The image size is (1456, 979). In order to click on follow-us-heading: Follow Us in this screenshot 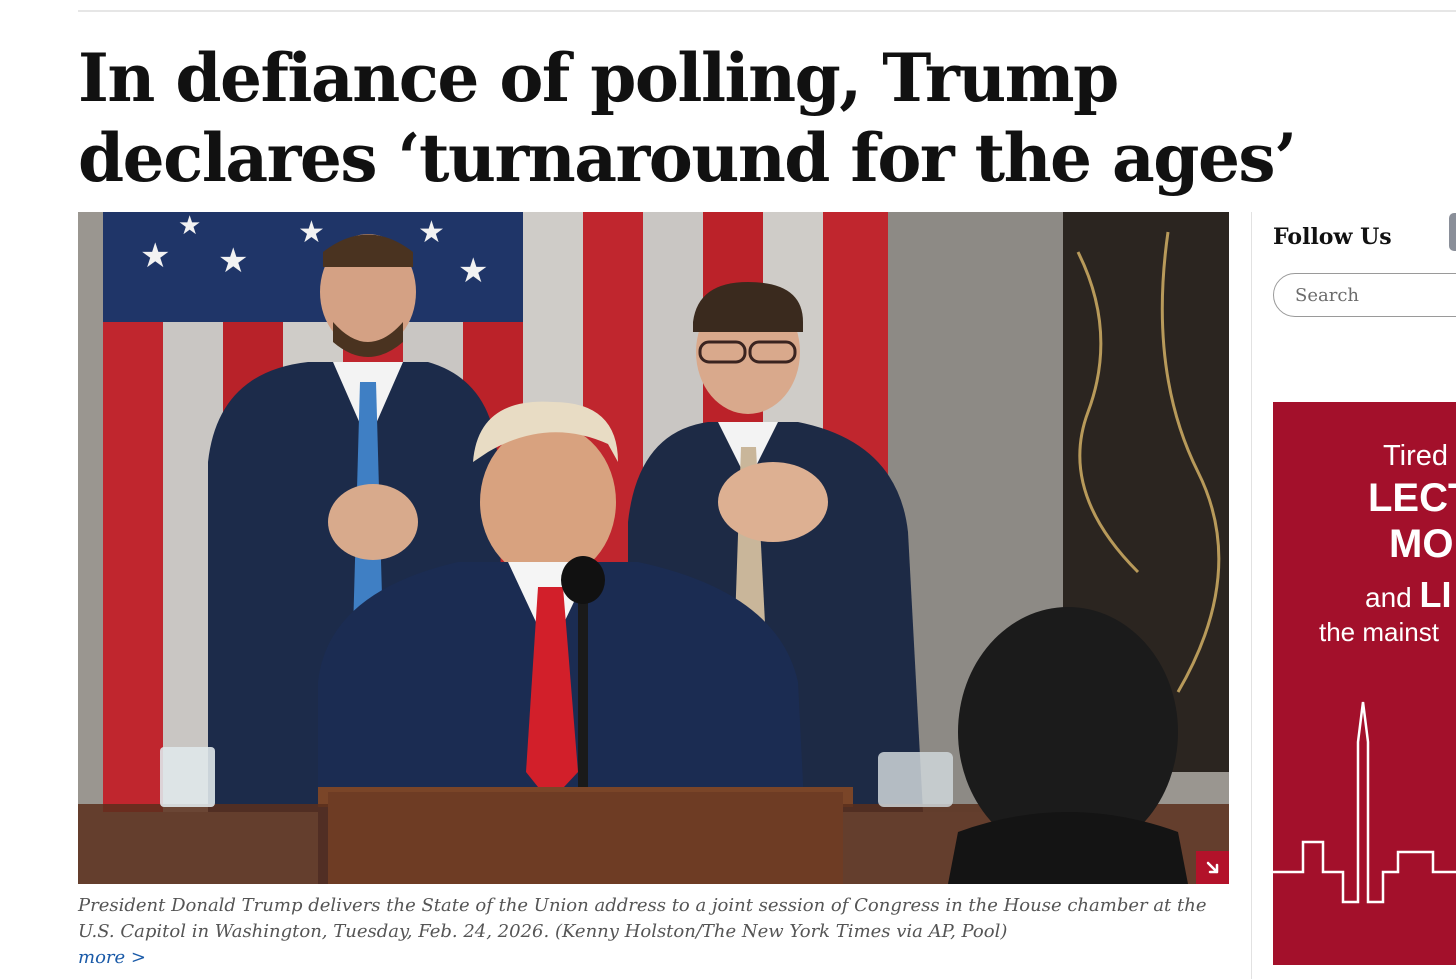, I will do `click(1332, 237)`.